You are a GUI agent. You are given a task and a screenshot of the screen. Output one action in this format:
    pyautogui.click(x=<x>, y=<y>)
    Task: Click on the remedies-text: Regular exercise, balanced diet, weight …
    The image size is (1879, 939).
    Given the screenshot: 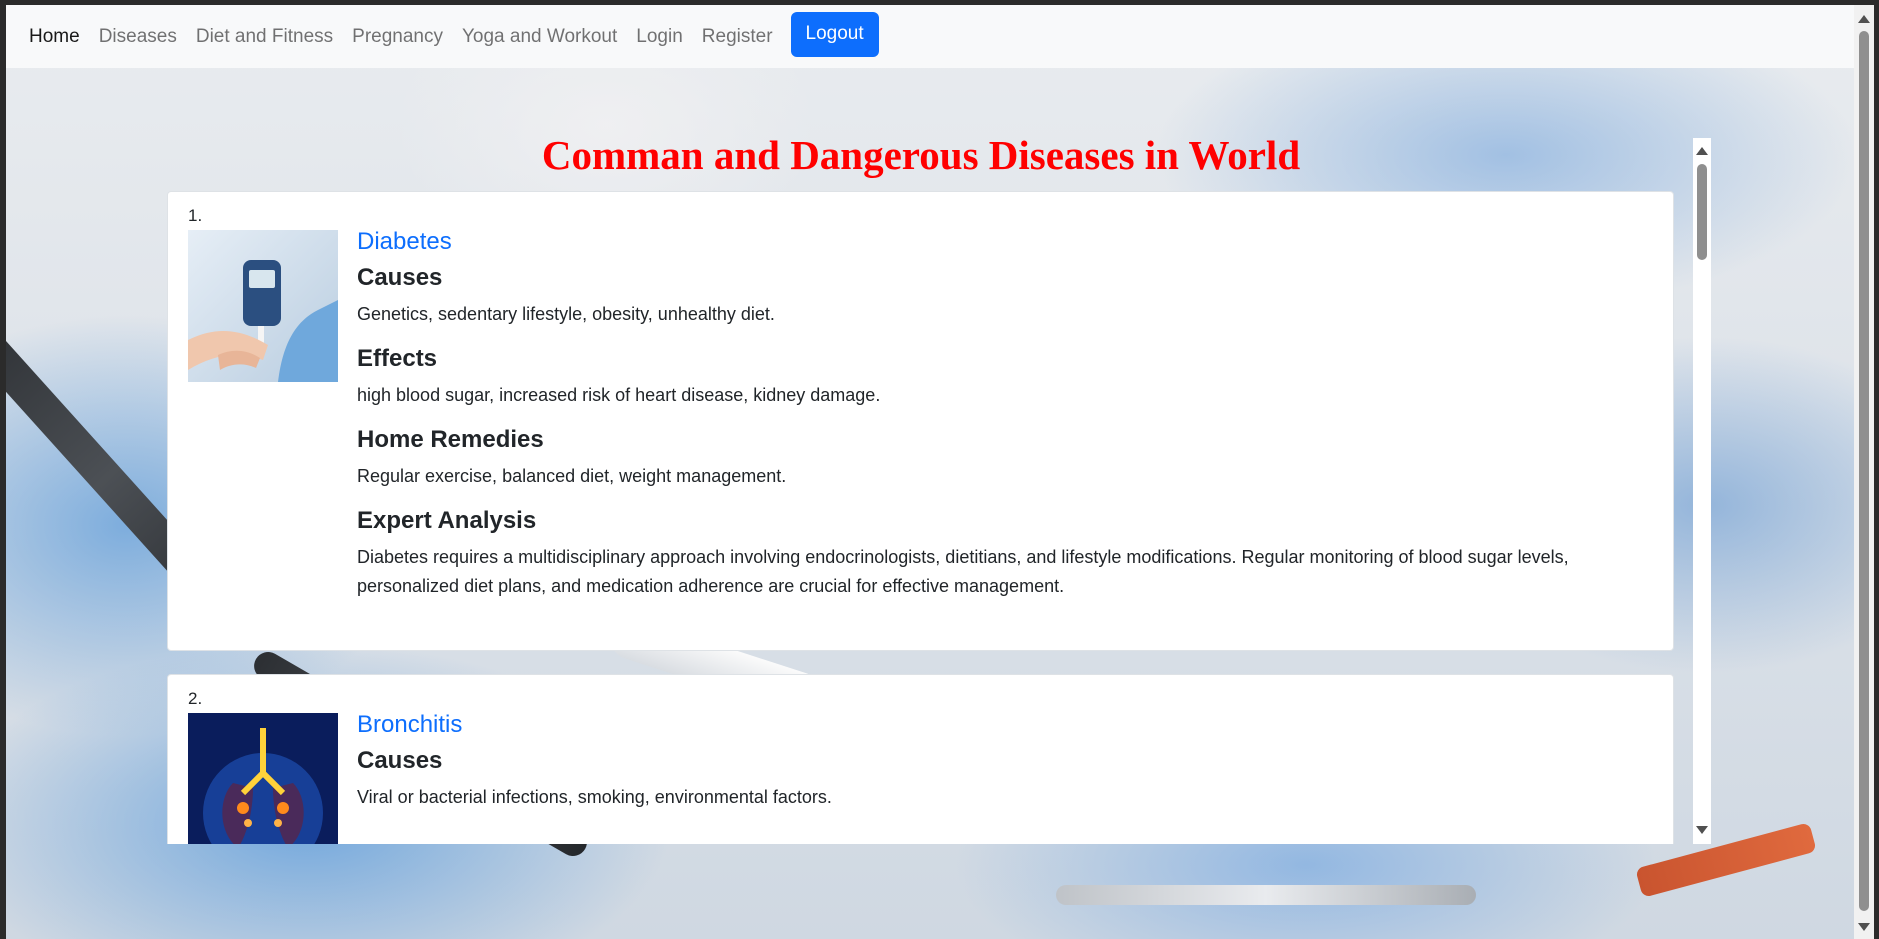 What is the action you would take?
    pyautogui.click(x=572, y=476)
    